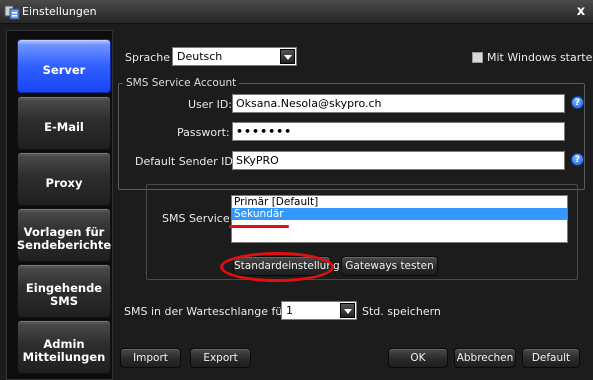 This screenshot has width=593, height=380. What do you see at coordinates (64, 238) in the screenshot?
I see `sidebar-item-label: Vorlagen für Sendeberichte` at bounding box center [64, 238].